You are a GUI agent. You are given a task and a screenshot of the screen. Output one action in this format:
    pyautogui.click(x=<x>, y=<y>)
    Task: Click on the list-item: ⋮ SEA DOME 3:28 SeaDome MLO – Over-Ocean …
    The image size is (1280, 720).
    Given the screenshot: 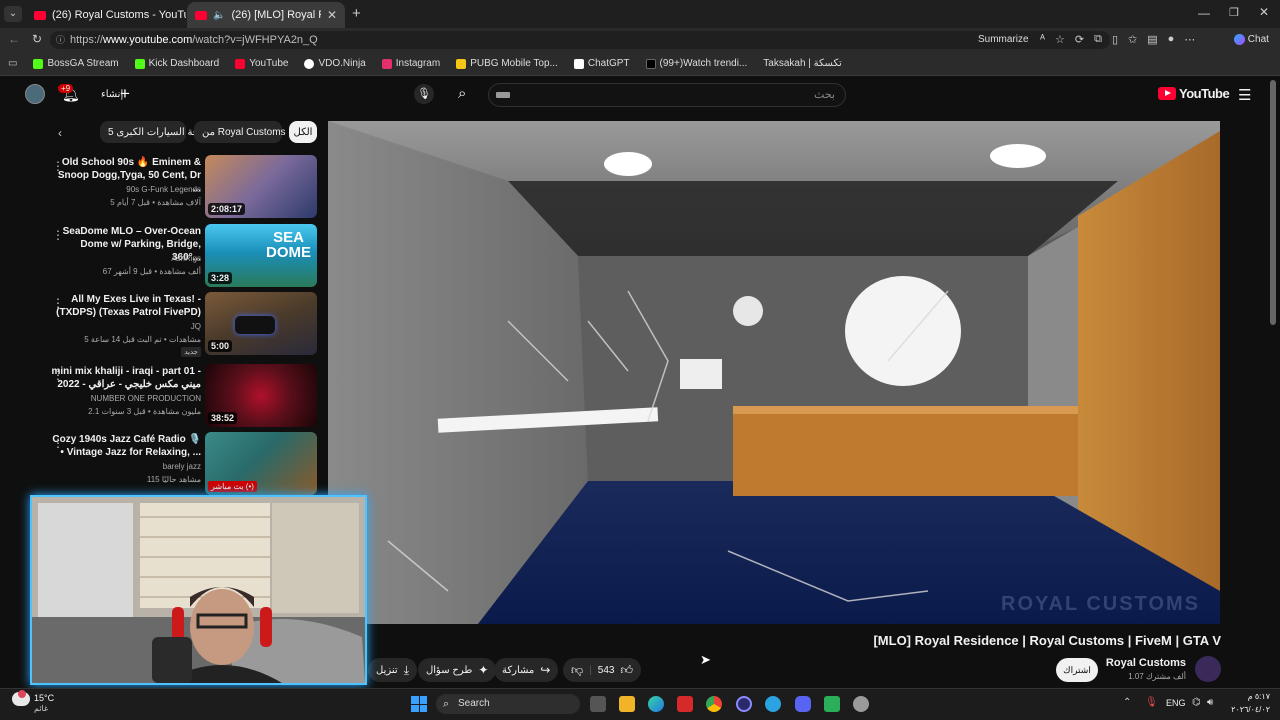 What is the action you would take?
    pyautogui.click(x=181, y=256)
    